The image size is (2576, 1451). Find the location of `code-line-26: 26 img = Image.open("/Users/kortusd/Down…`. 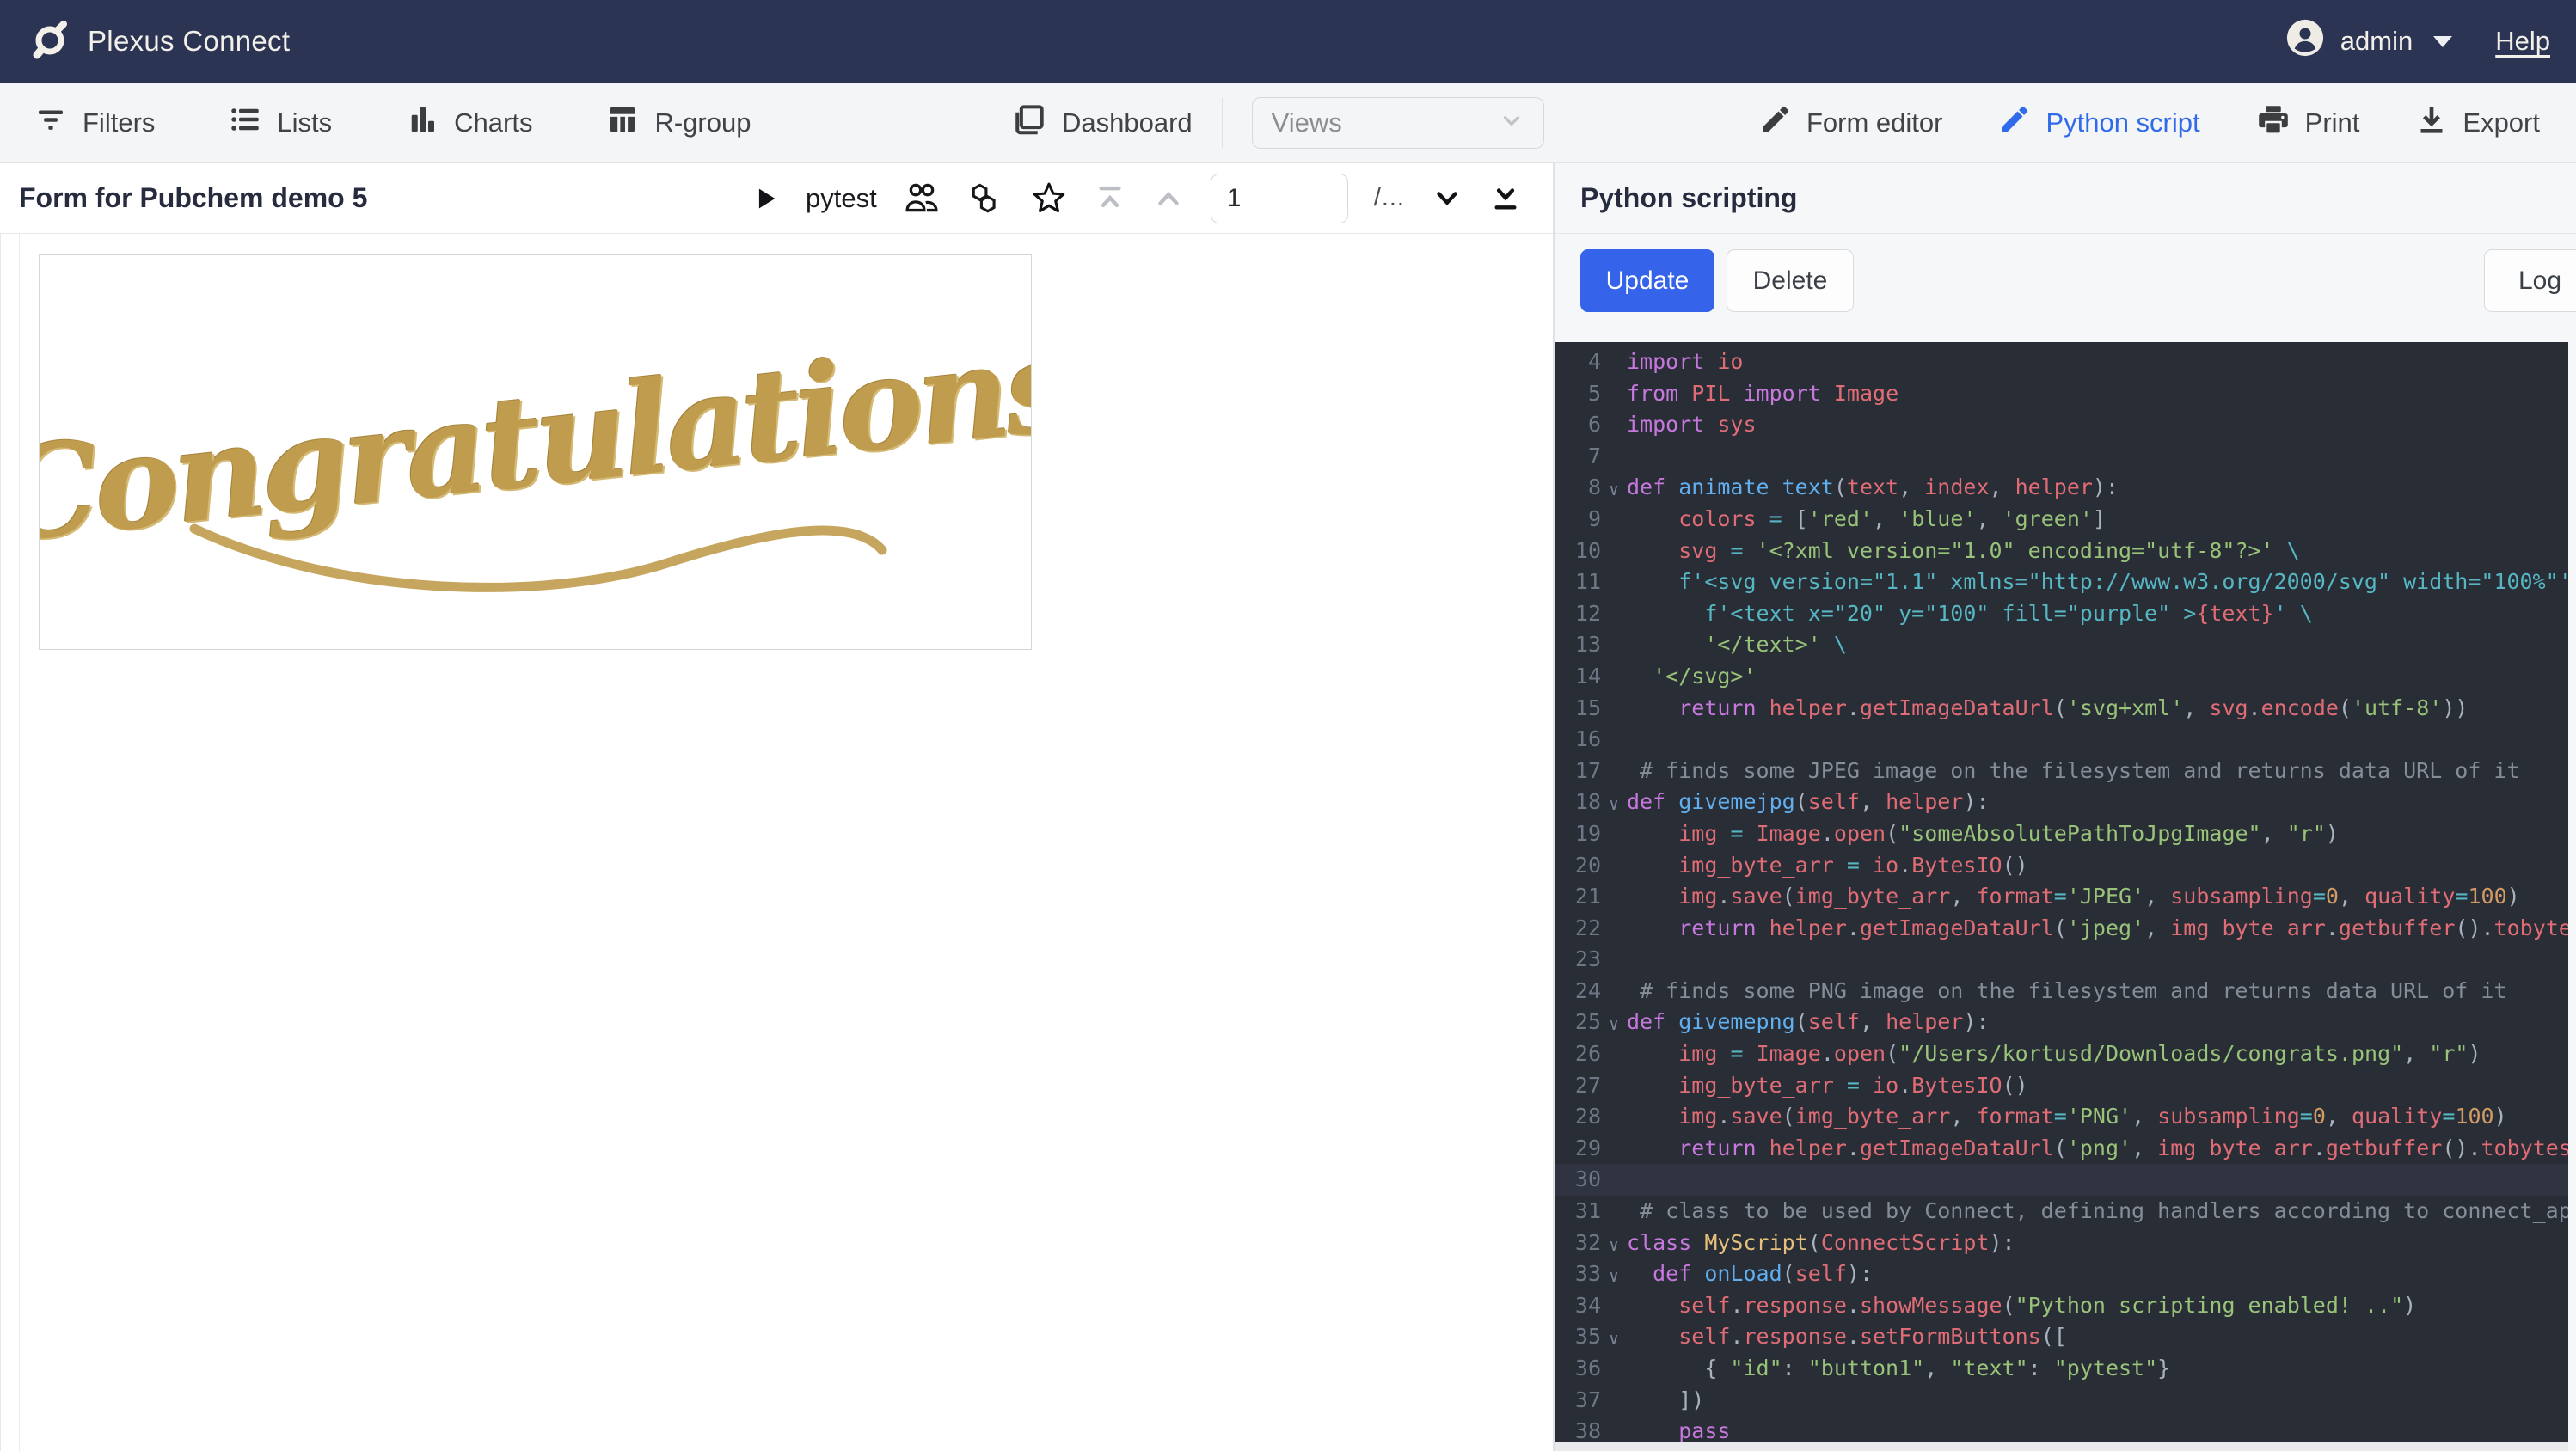

code-line-26: 26 img = Image.open("/Users/kortusd/Down… is located at coordinates (2061, 1054).